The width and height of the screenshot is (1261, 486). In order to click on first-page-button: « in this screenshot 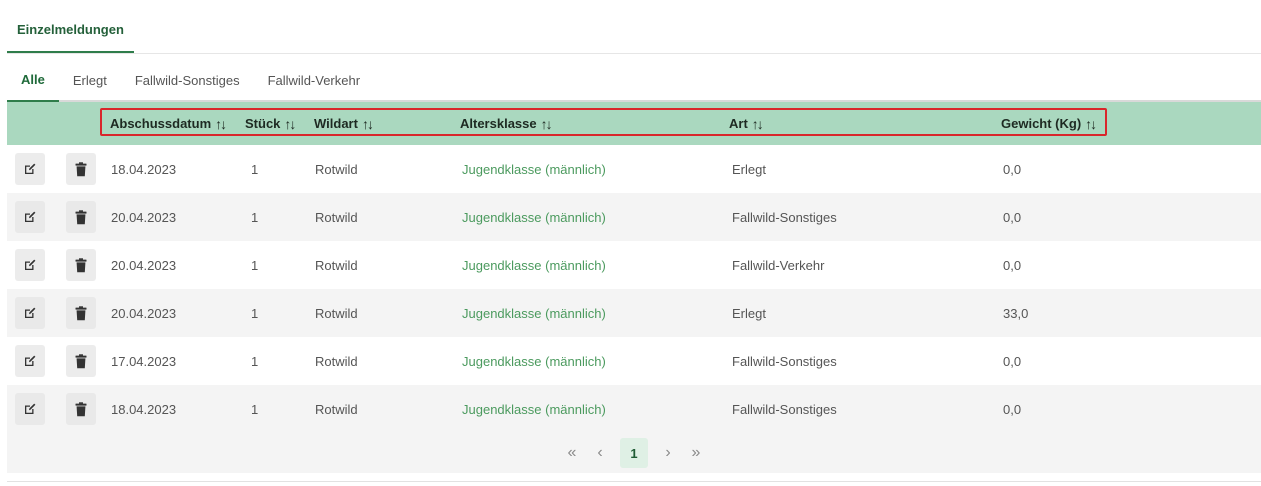, I will do `click(572, 453)`.